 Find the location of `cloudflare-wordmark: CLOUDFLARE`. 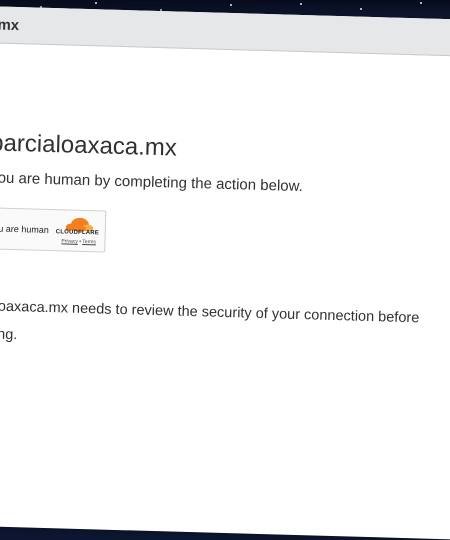

cloudflare-wordmark: CLOUDFLARE is located at coordinates (77, 233).